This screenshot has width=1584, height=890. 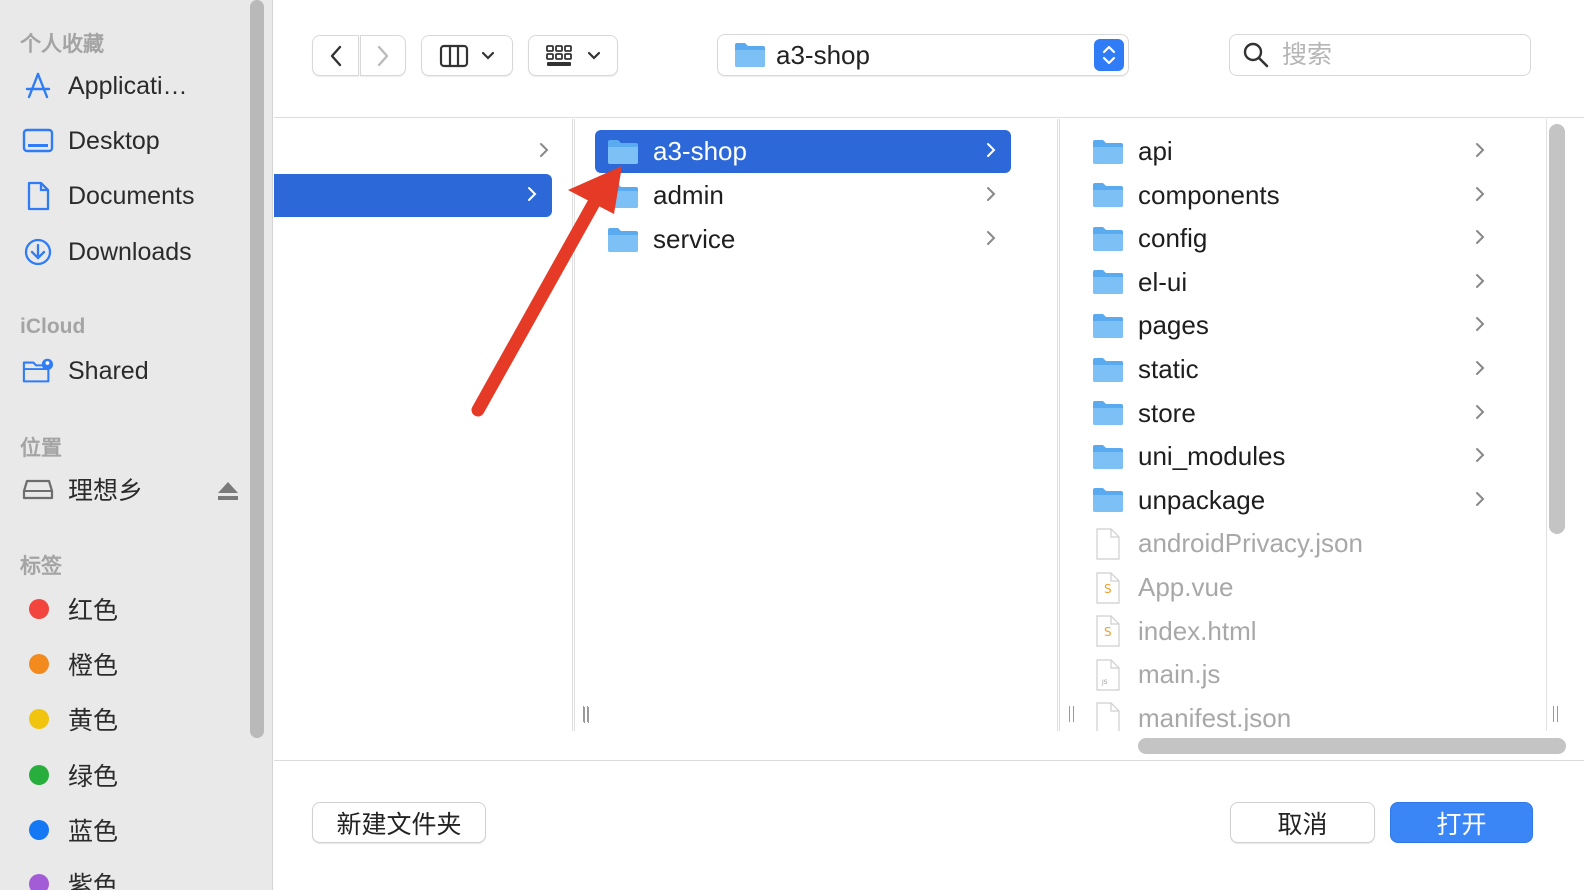 I want to click on open-button: 打开, so click(x=1461, y=822).